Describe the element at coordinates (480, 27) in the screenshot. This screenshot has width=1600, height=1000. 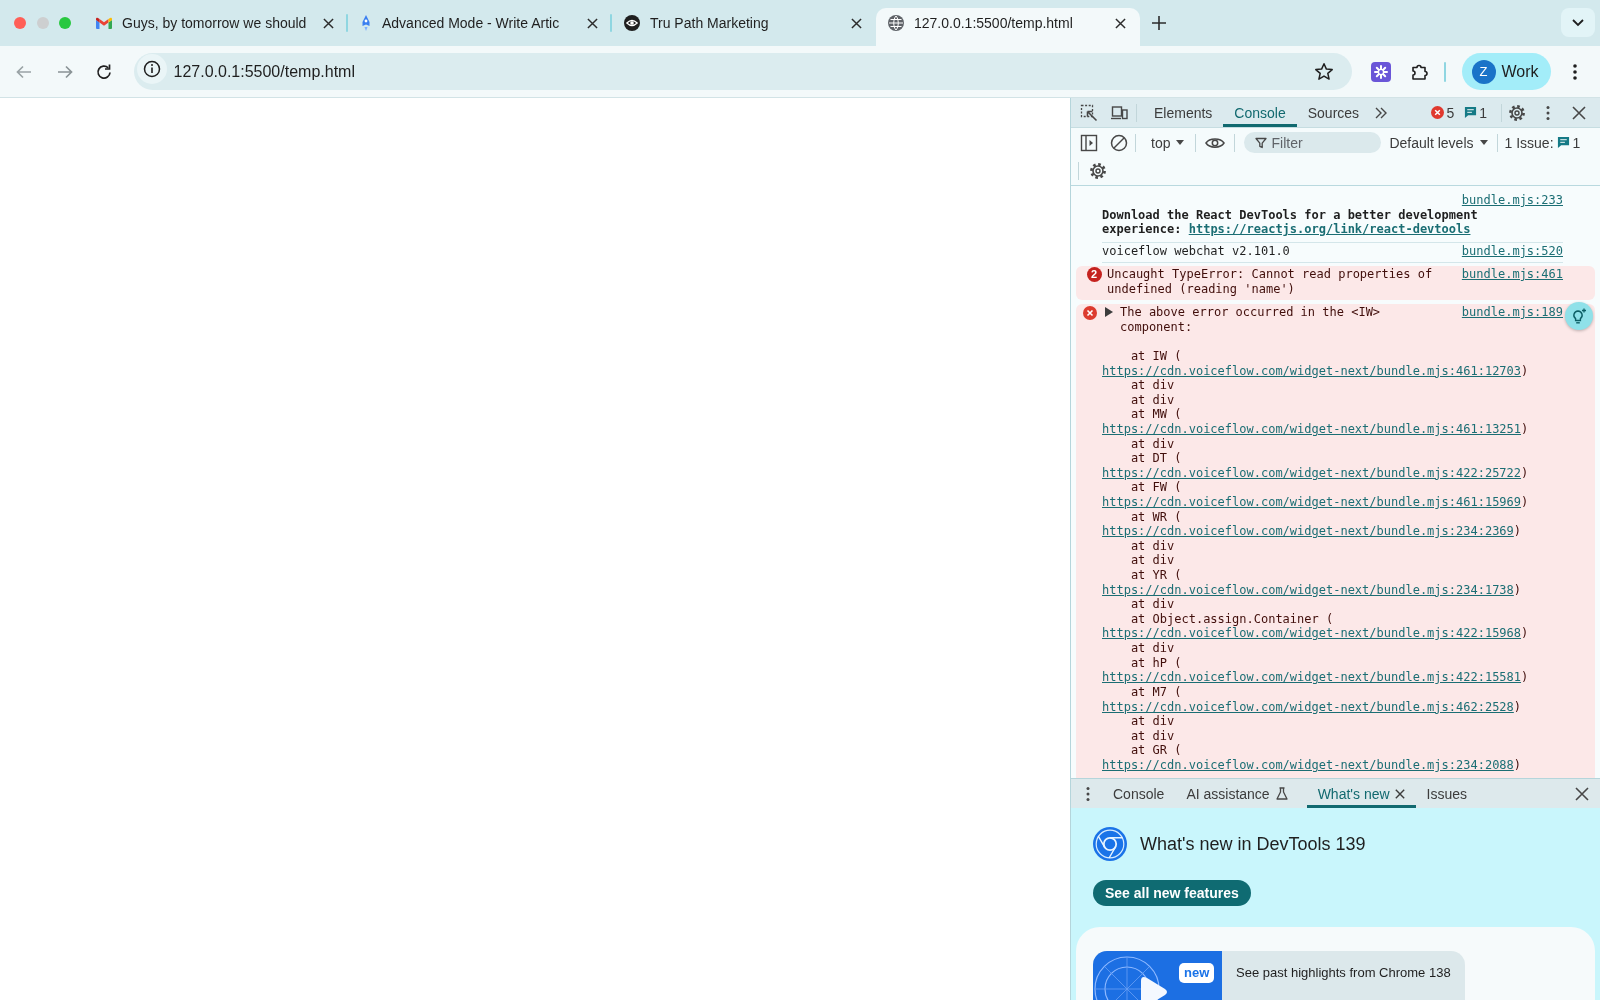
I see `browser-tab: Advanced Mode - Write Artic` at that location.